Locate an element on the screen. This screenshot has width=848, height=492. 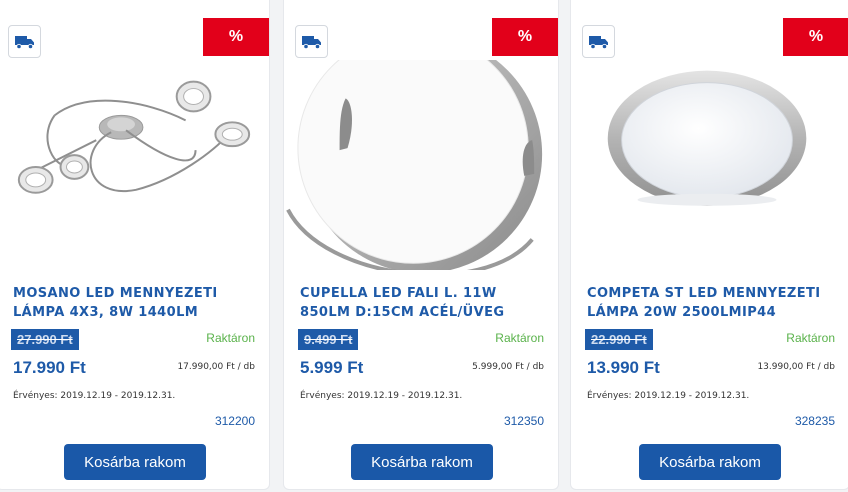
unit-price: 13.990,00 Ft / db is located at coordinates (796, 367).